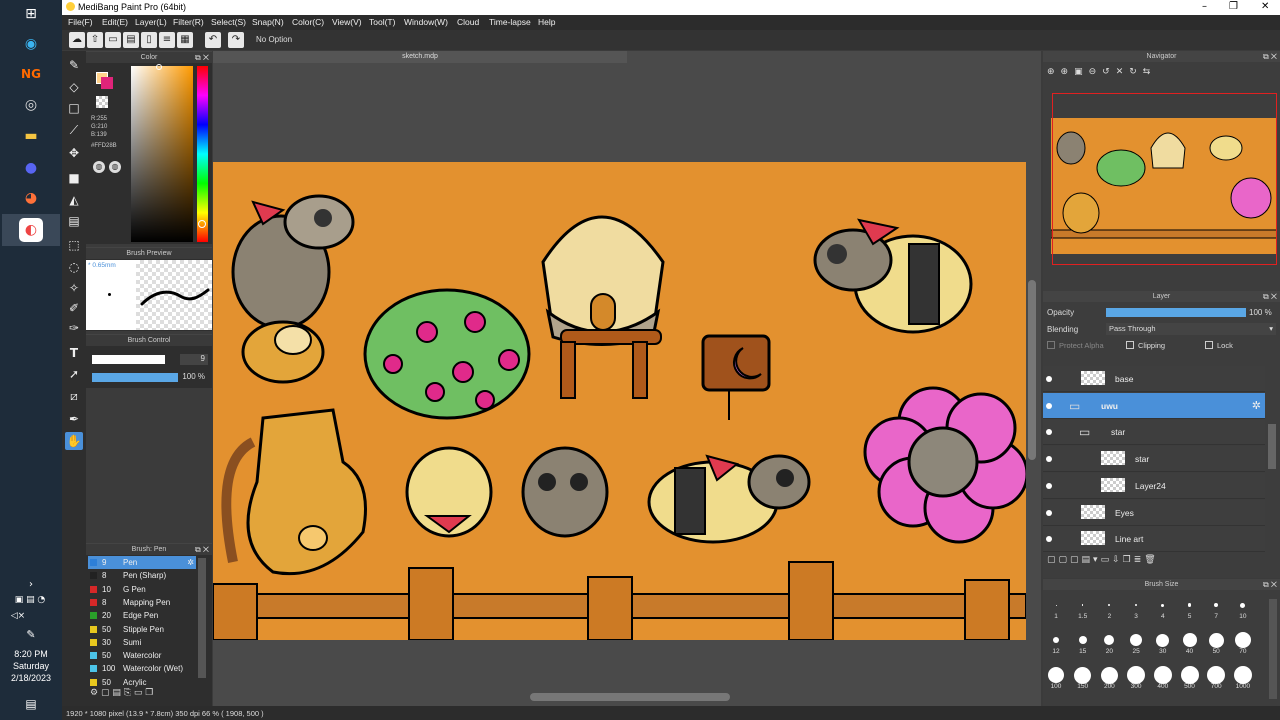 This screenshot has width=1280, height=720. Describe the element at coordinates (74, 221) in the screenshot. I see `gradient-tool-icon: ▤` at that location.